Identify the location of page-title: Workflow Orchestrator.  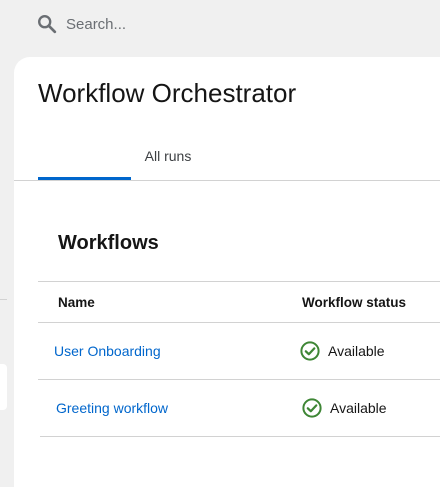
(167, 93).